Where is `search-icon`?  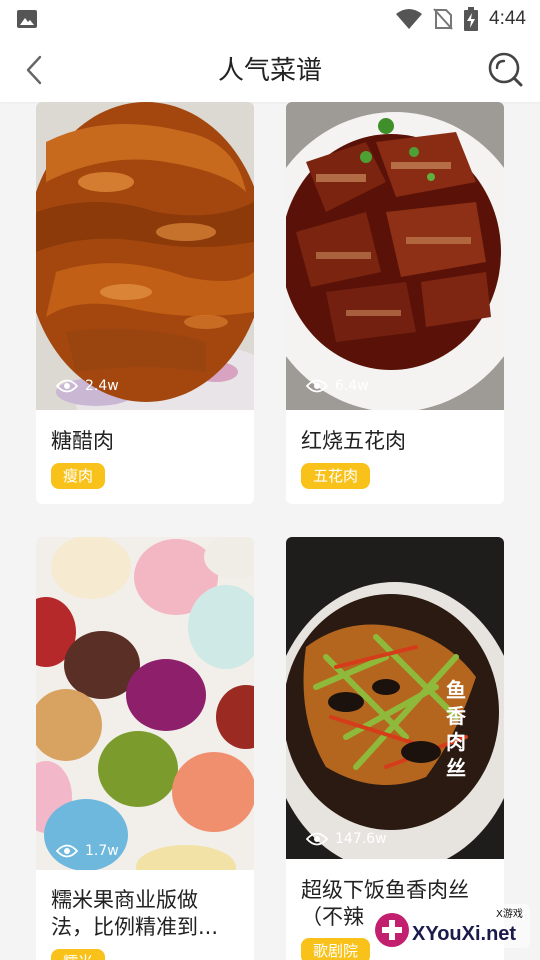
search-icon is located at coordinates (505, 69).